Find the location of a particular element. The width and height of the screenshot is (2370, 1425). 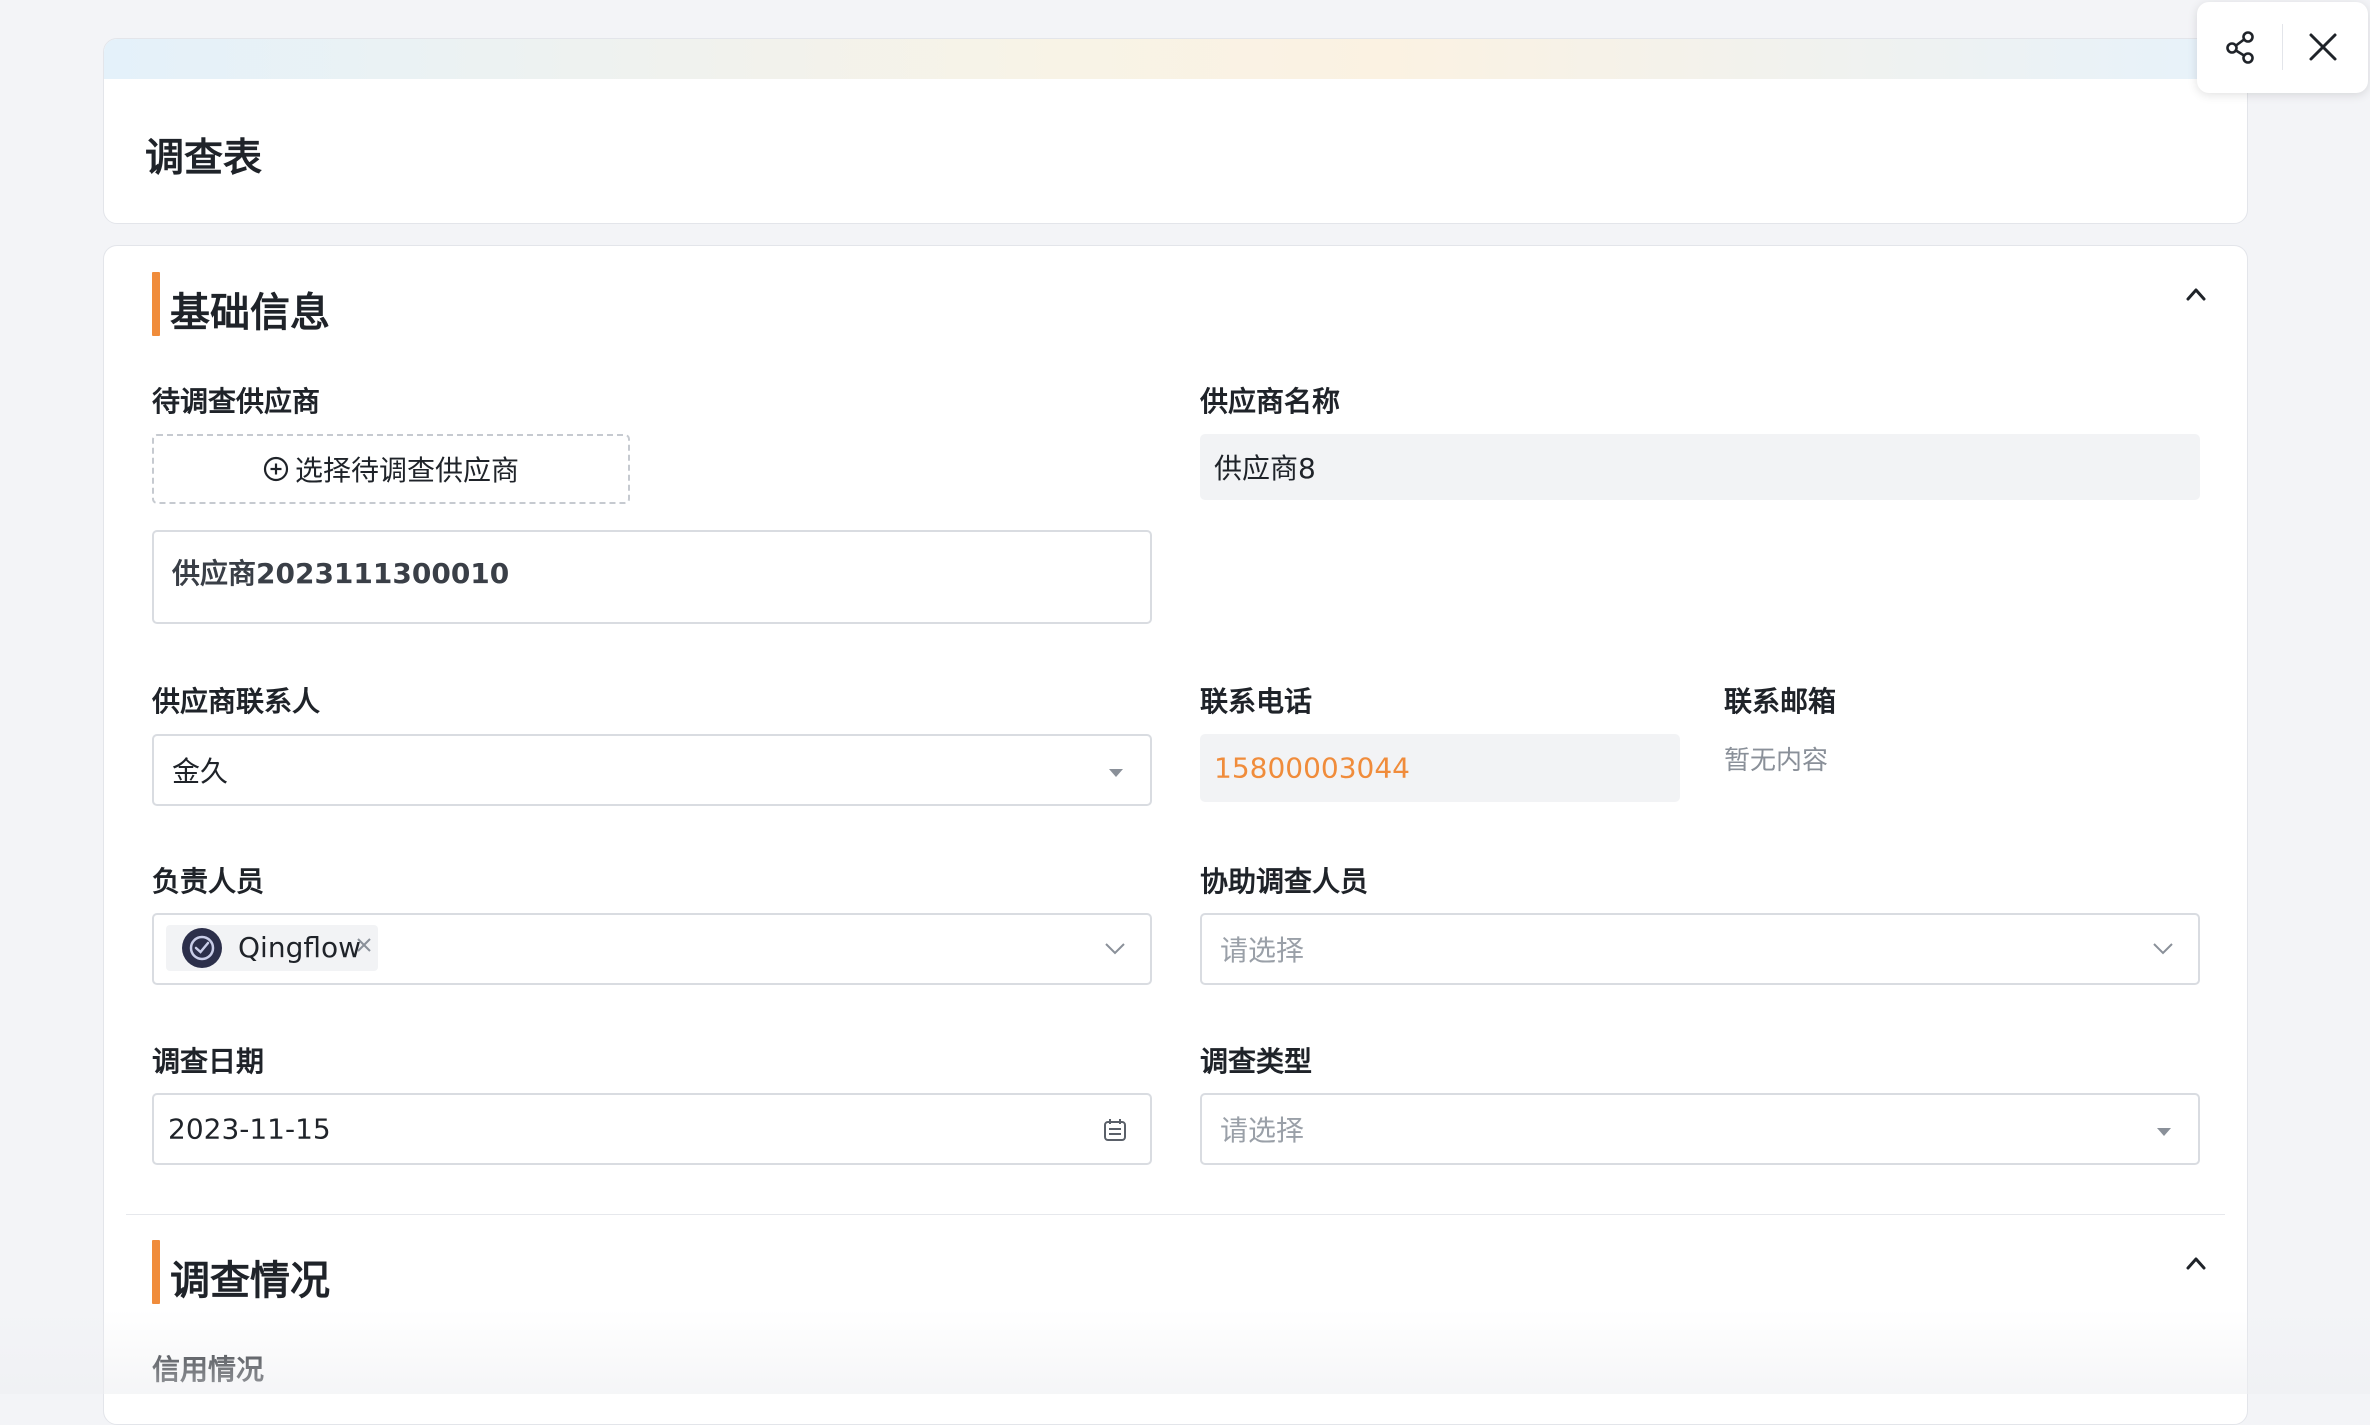

selected-supplier-card: 供应商2023111300010 is located at coordinates (652, 577).